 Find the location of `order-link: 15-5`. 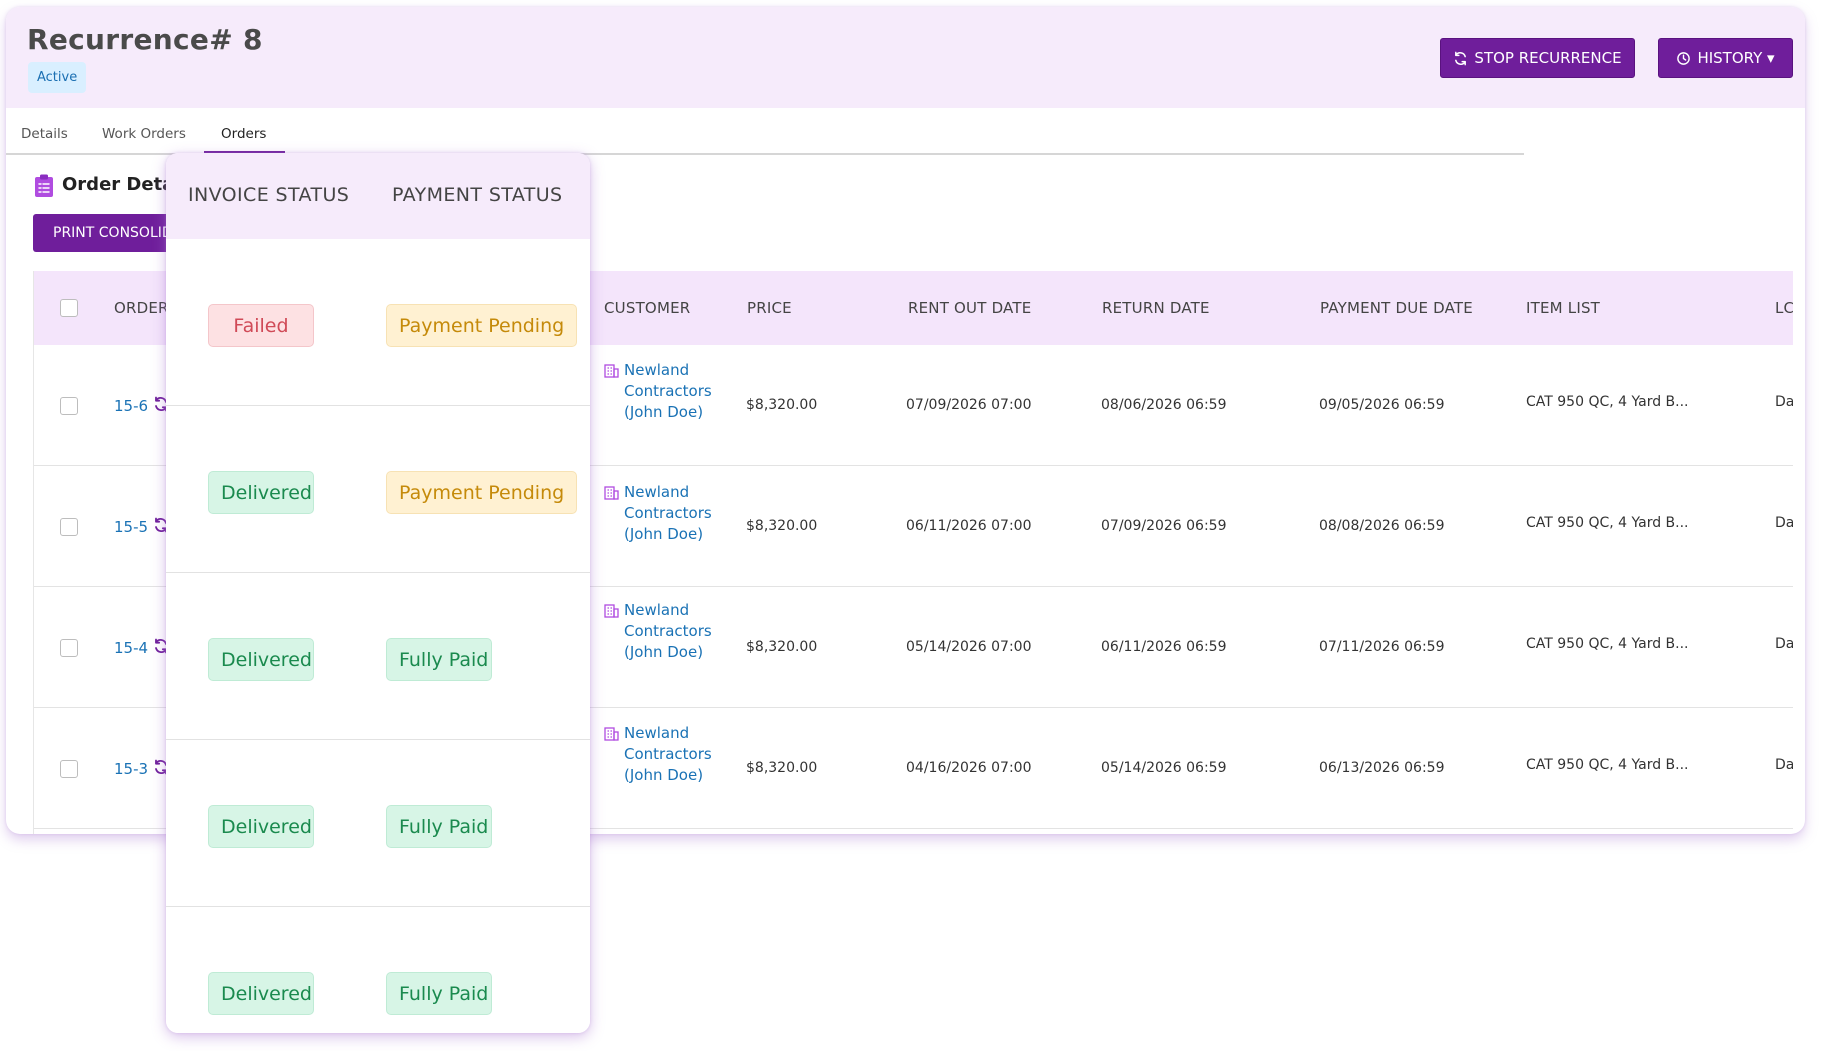

order-link: 15-5 is located at coordinates (141, 527).